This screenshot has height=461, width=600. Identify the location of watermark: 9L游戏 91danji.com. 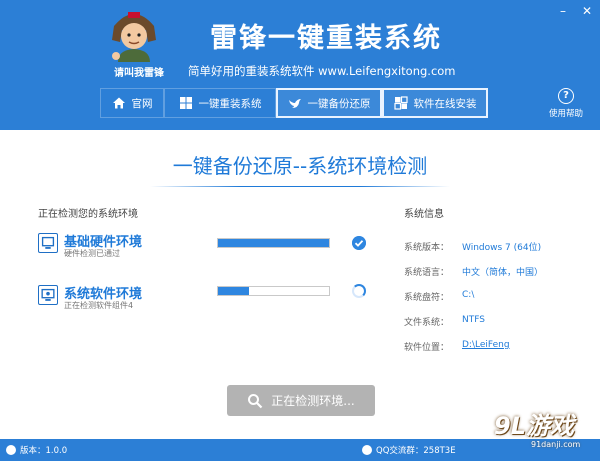
(533, 430).